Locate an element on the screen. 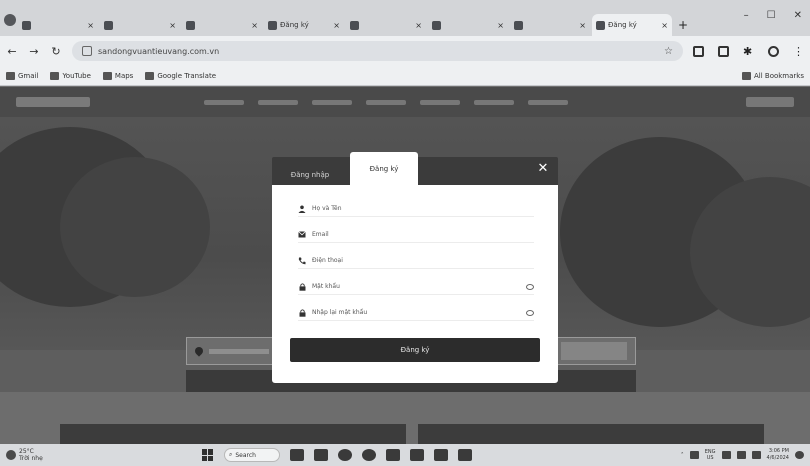 This screenshot has width=810, height=466. url-text: sandongvuantieuvang.com.vn is located at coordinates (159, 51).